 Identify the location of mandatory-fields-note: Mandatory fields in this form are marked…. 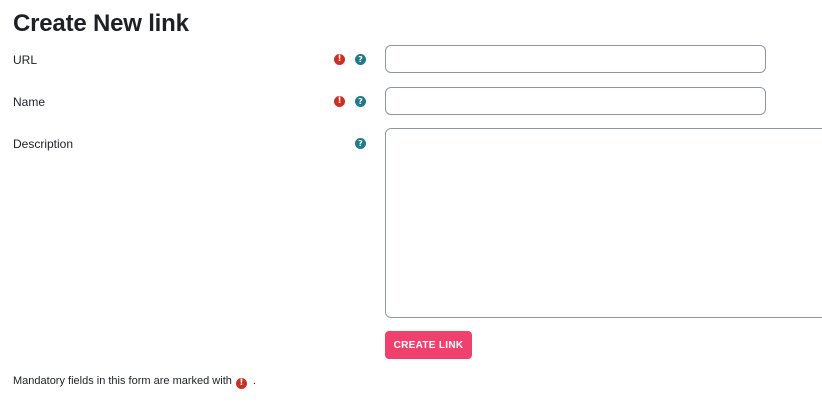
(134, 381).